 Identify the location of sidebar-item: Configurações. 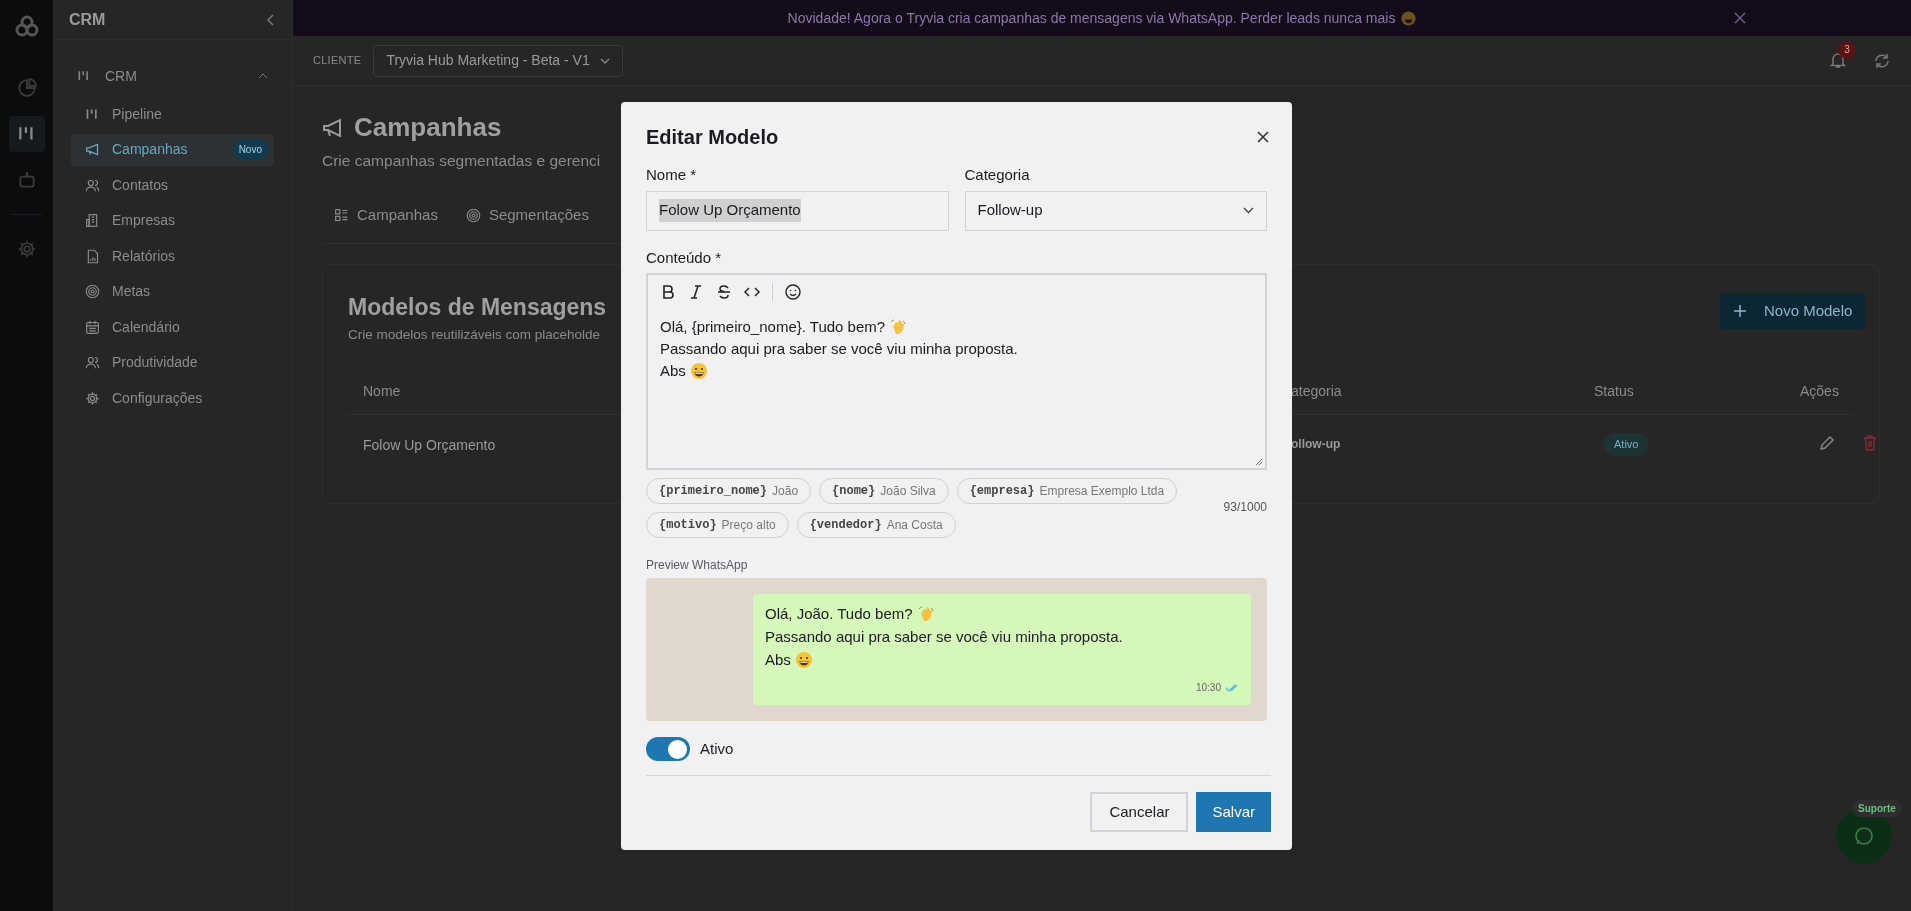
(172, 398).